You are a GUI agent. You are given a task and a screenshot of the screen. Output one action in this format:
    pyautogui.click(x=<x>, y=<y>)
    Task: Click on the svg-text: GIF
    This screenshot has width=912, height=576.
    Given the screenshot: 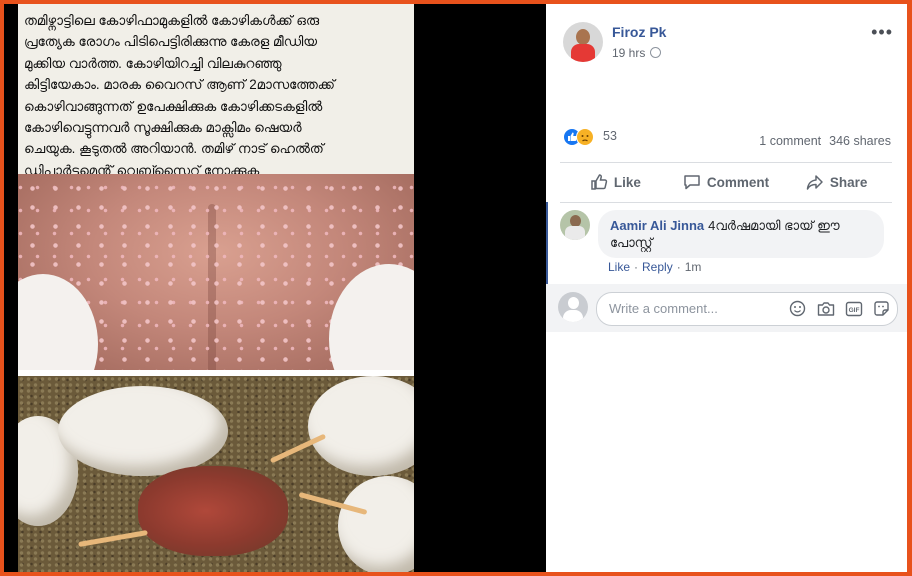 What is the action you would take?
    pyautogui.click(x=853, y=310)
    